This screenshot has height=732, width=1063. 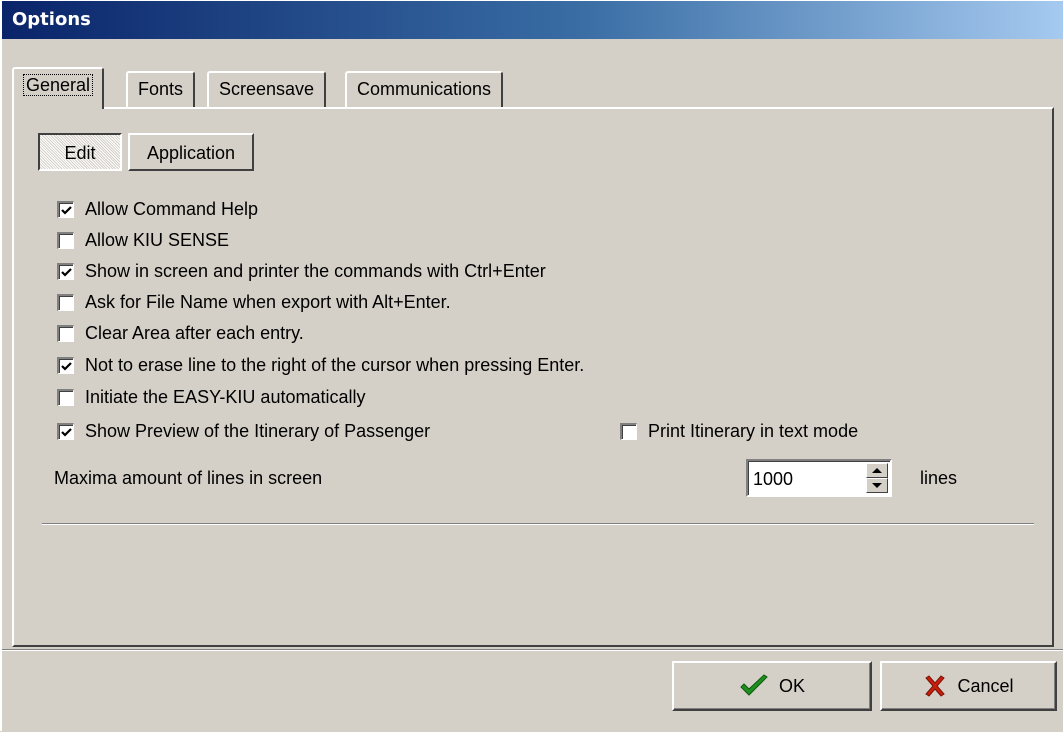 I want to click on ok-button: OK, so click(x=772, y=686).